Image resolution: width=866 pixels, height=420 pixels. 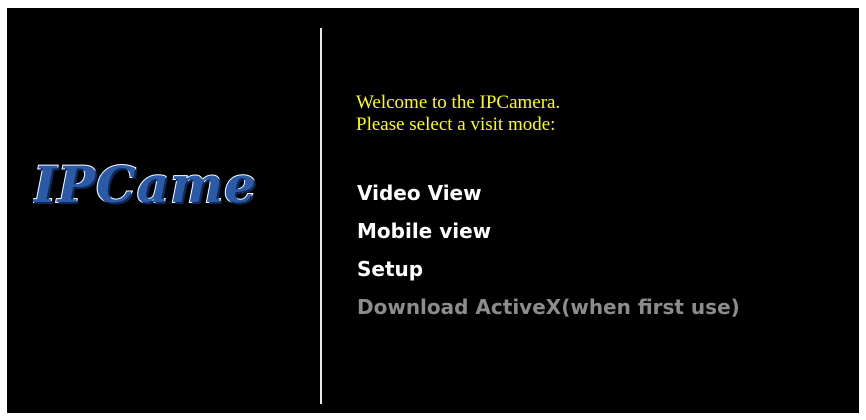 I want to click on menu-item-download-activex: Download ActiveX(when first use), so click(x=548, y=307).